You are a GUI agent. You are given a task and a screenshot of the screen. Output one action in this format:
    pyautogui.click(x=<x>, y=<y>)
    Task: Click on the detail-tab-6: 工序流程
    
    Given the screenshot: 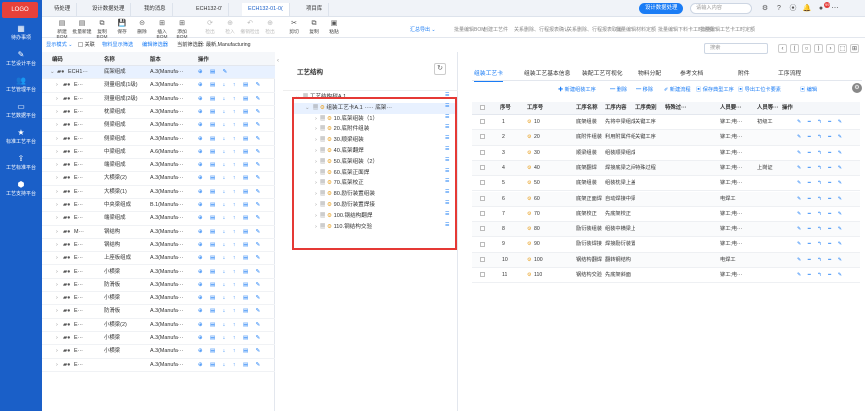 What is the action you would take?
    pyautogui.click(x=789, y=72)
    